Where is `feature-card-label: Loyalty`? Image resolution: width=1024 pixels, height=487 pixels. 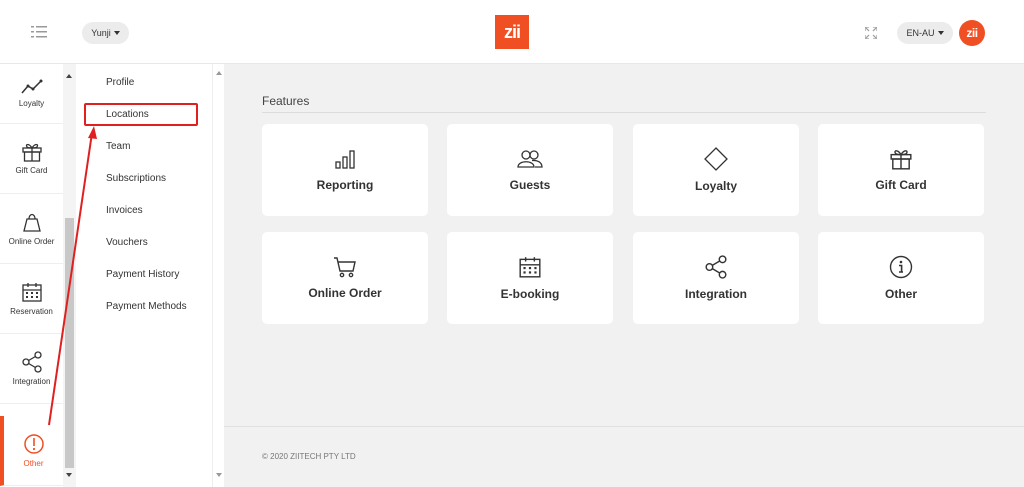
feature-card-label: Loyalty is located at coordinates (715, 186).